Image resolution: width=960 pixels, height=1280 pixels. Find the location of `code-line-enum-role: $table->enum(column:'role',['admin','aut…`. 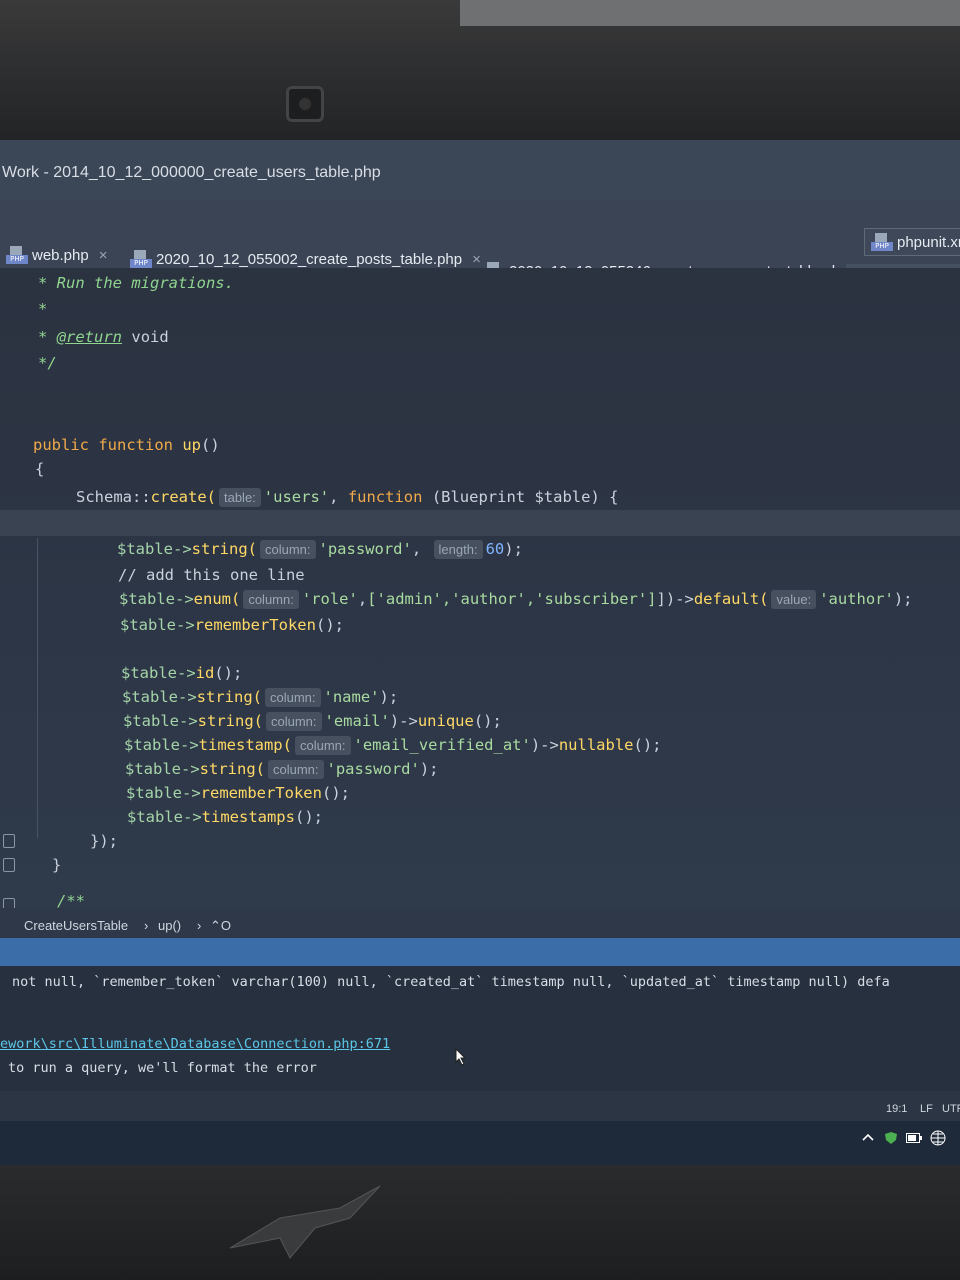

code-line-enum-role: $table->enum(column:'role',['admin','aut… is located at coordinates (516, 599).